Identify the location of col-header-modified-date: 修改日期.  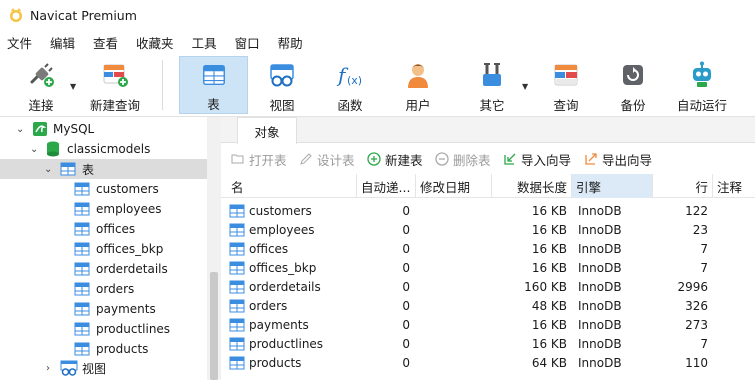
(454, 186).